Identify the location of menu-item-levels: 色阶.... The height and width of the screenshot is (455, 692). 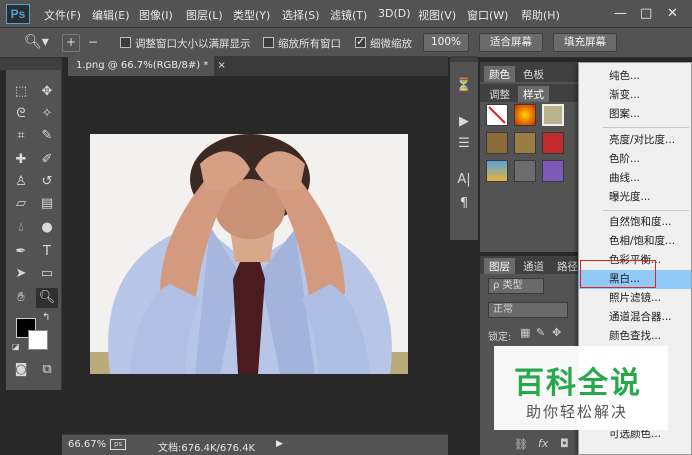
(635, 159).